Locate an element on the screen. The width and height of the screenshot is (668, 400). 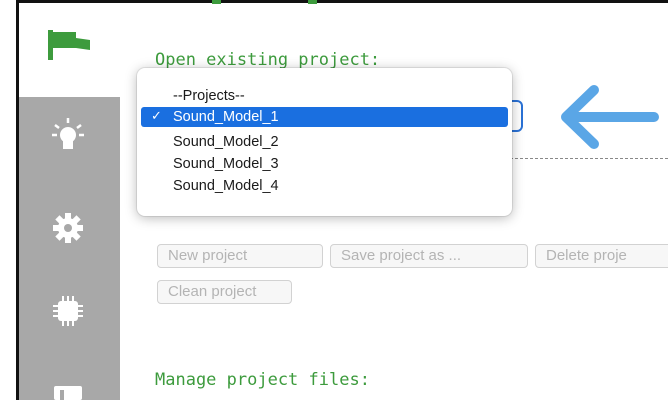
manage-files-heading: Manage project files: is located at coordinates (262, 380).